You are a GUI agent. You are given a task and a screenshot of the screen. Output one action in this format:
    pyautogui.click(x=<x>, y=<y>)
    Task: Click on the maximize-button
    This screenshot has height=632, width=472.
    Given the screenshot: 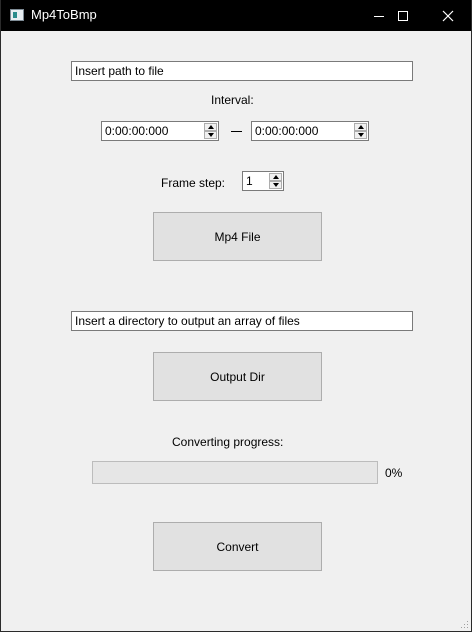 What is the action you would take?
    pyautogui.click(x=403, y=15)
    